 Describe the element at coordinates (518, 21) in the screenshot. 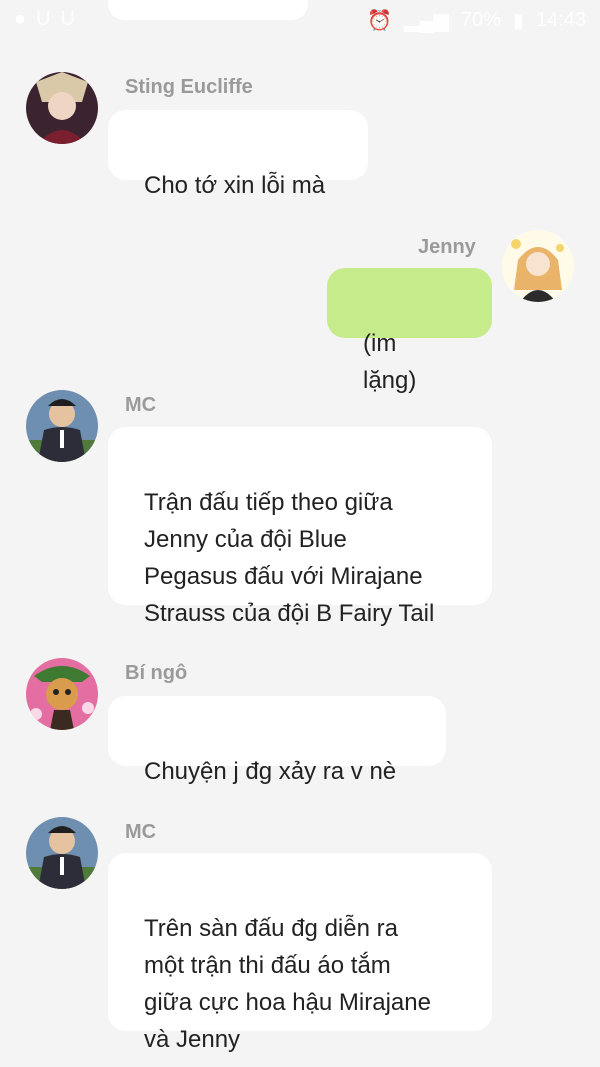

I see `battery-icon: ▮` at that location.